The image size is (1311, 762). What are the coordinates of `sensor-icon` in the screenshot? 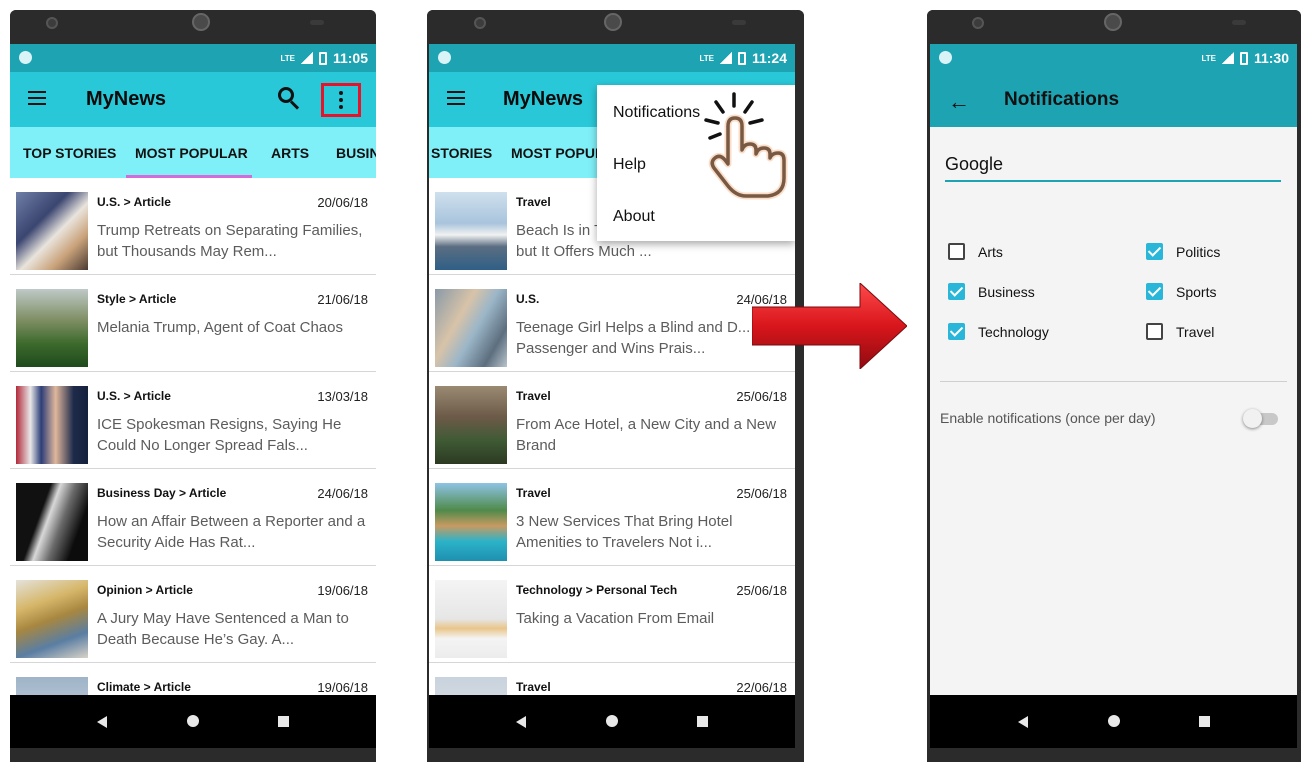 It's located at (1239, 22).